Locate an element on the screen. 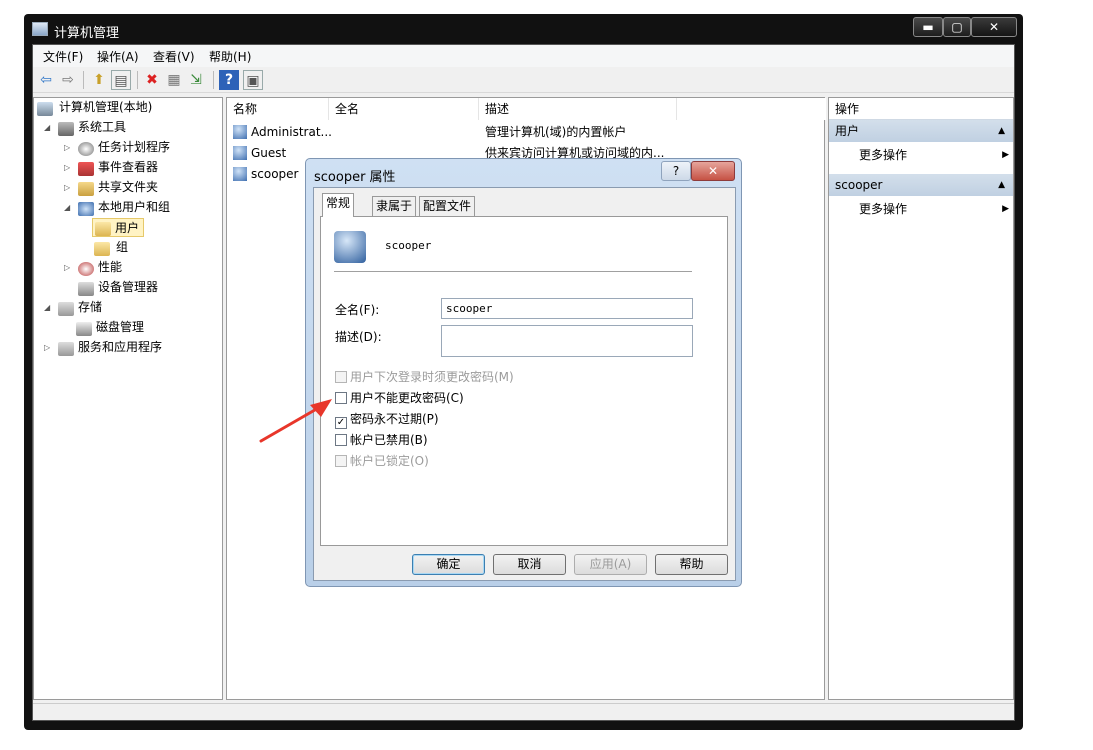  actions-section-users: 用户 ▲ is located at coordinates (921, 131).